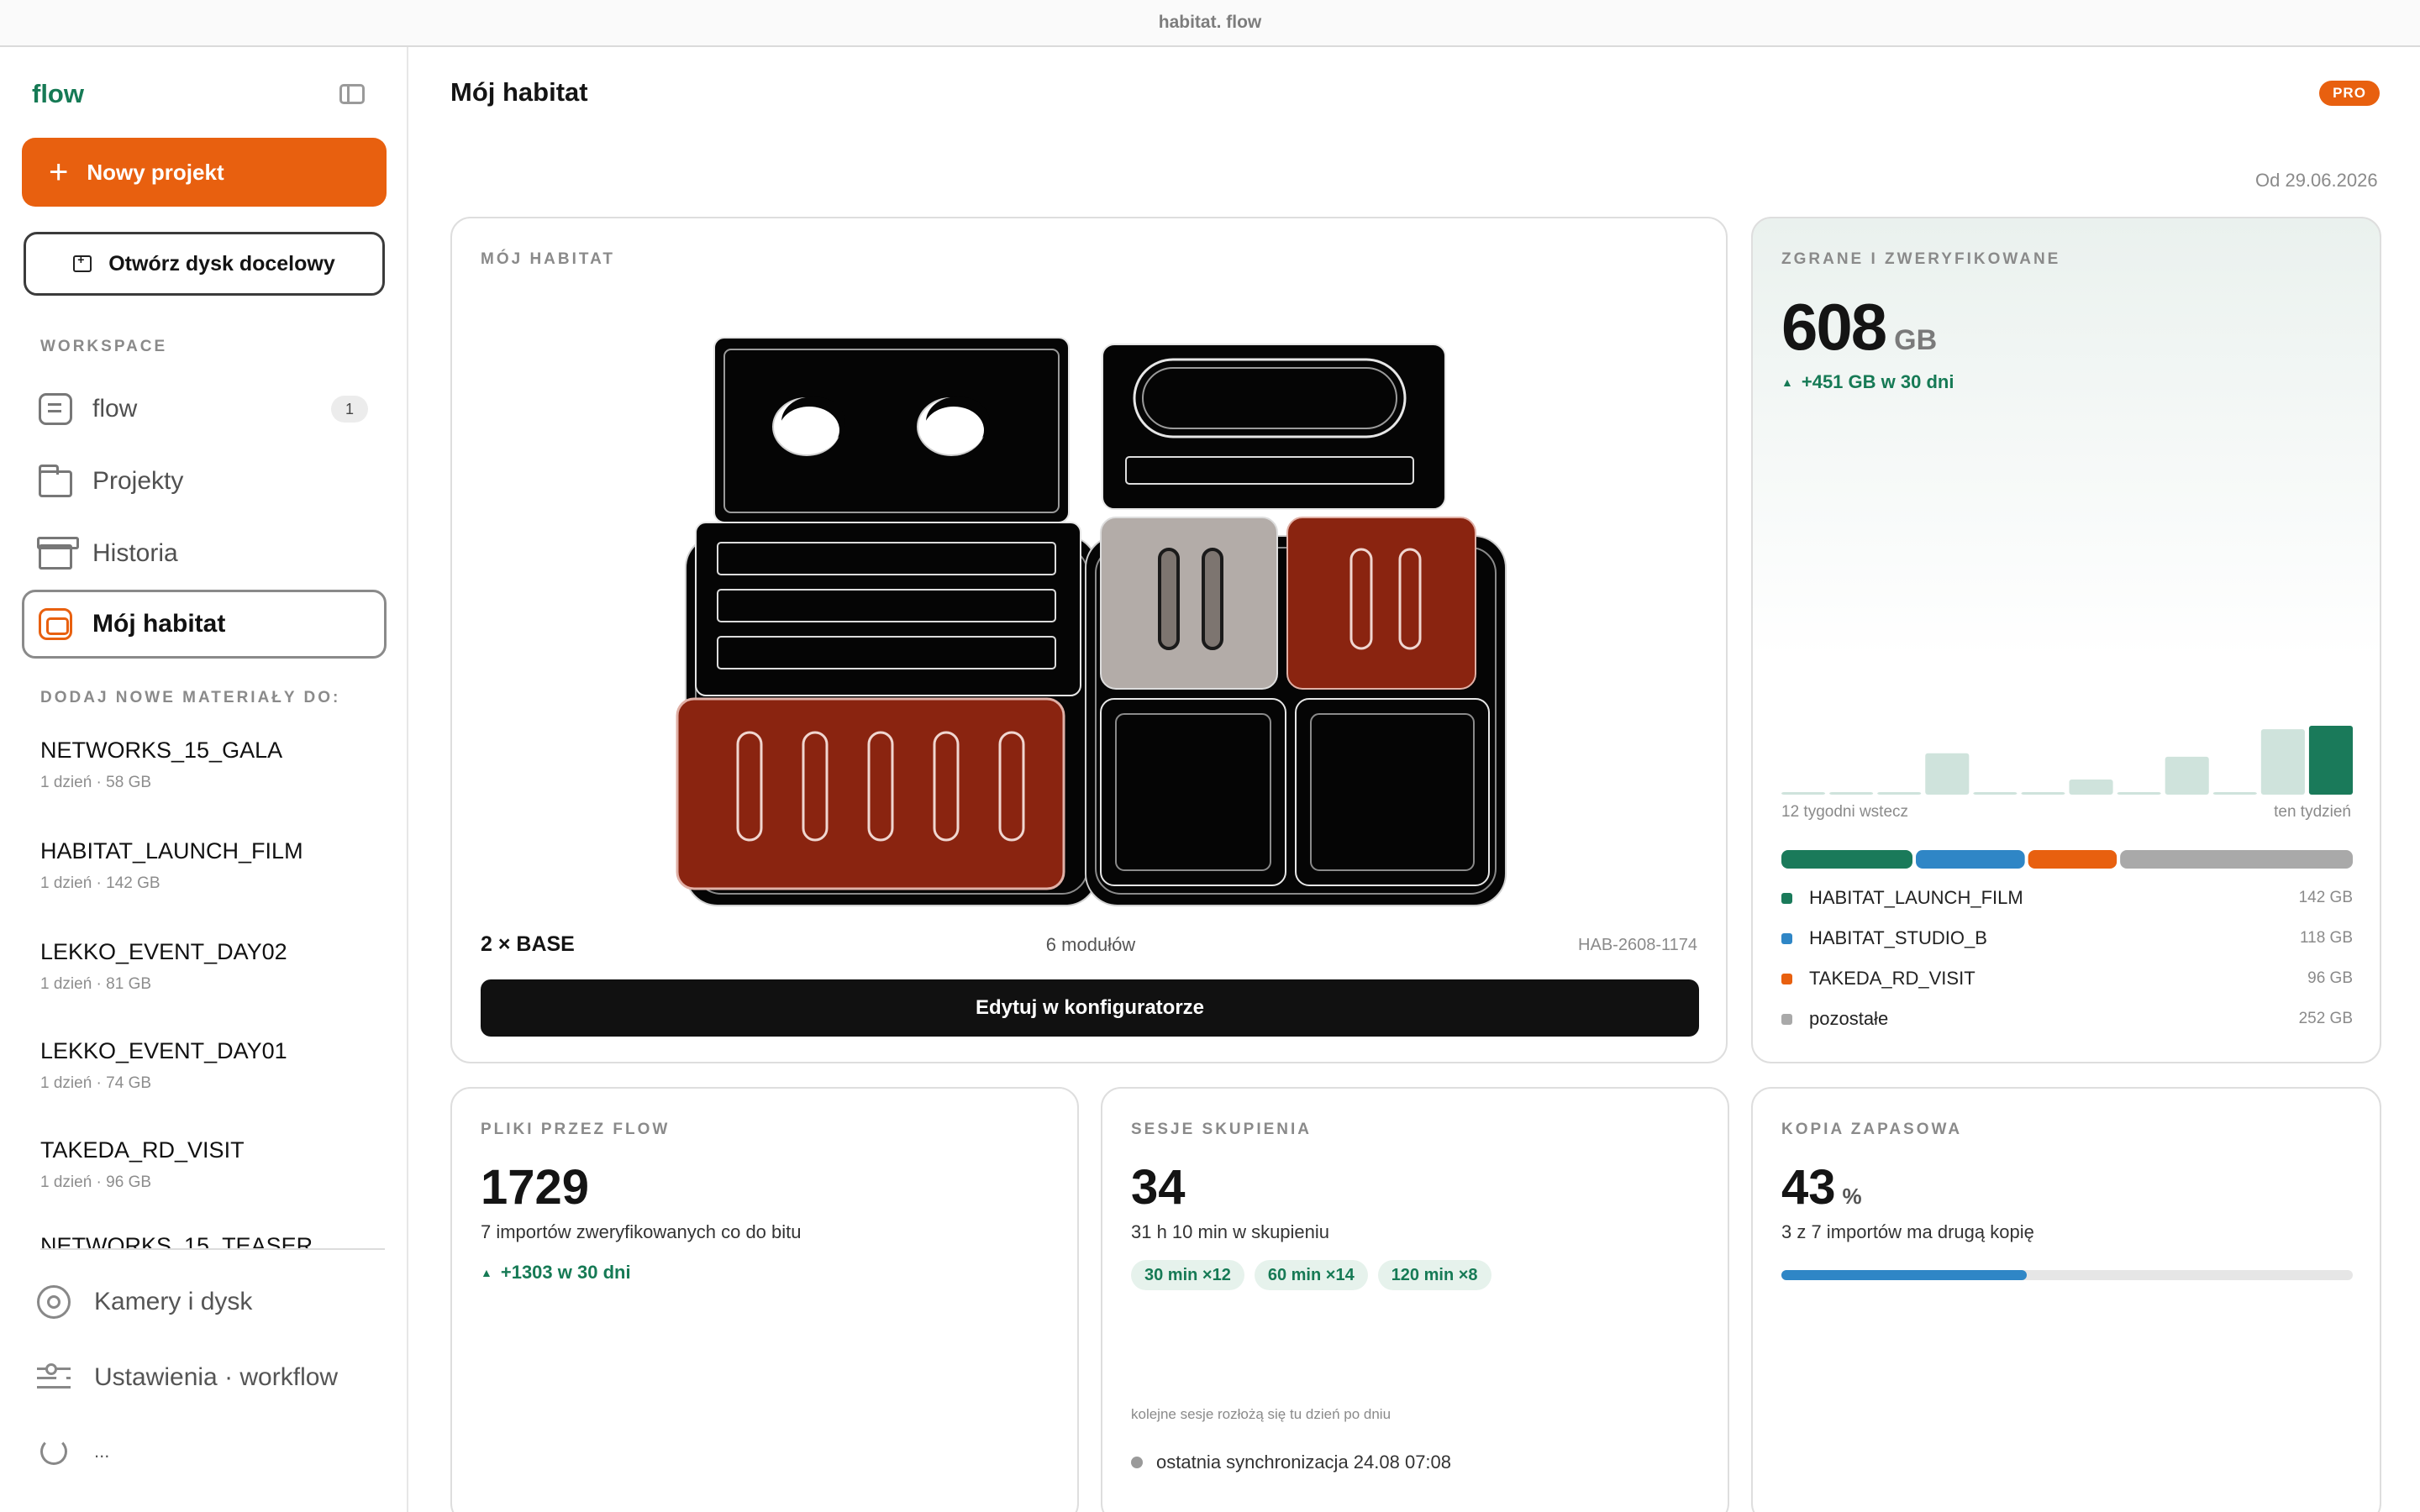  What do you see at coordinates (55, 481) in the screenshot?
I see `folder-icon` at bounding box center [55, 481].